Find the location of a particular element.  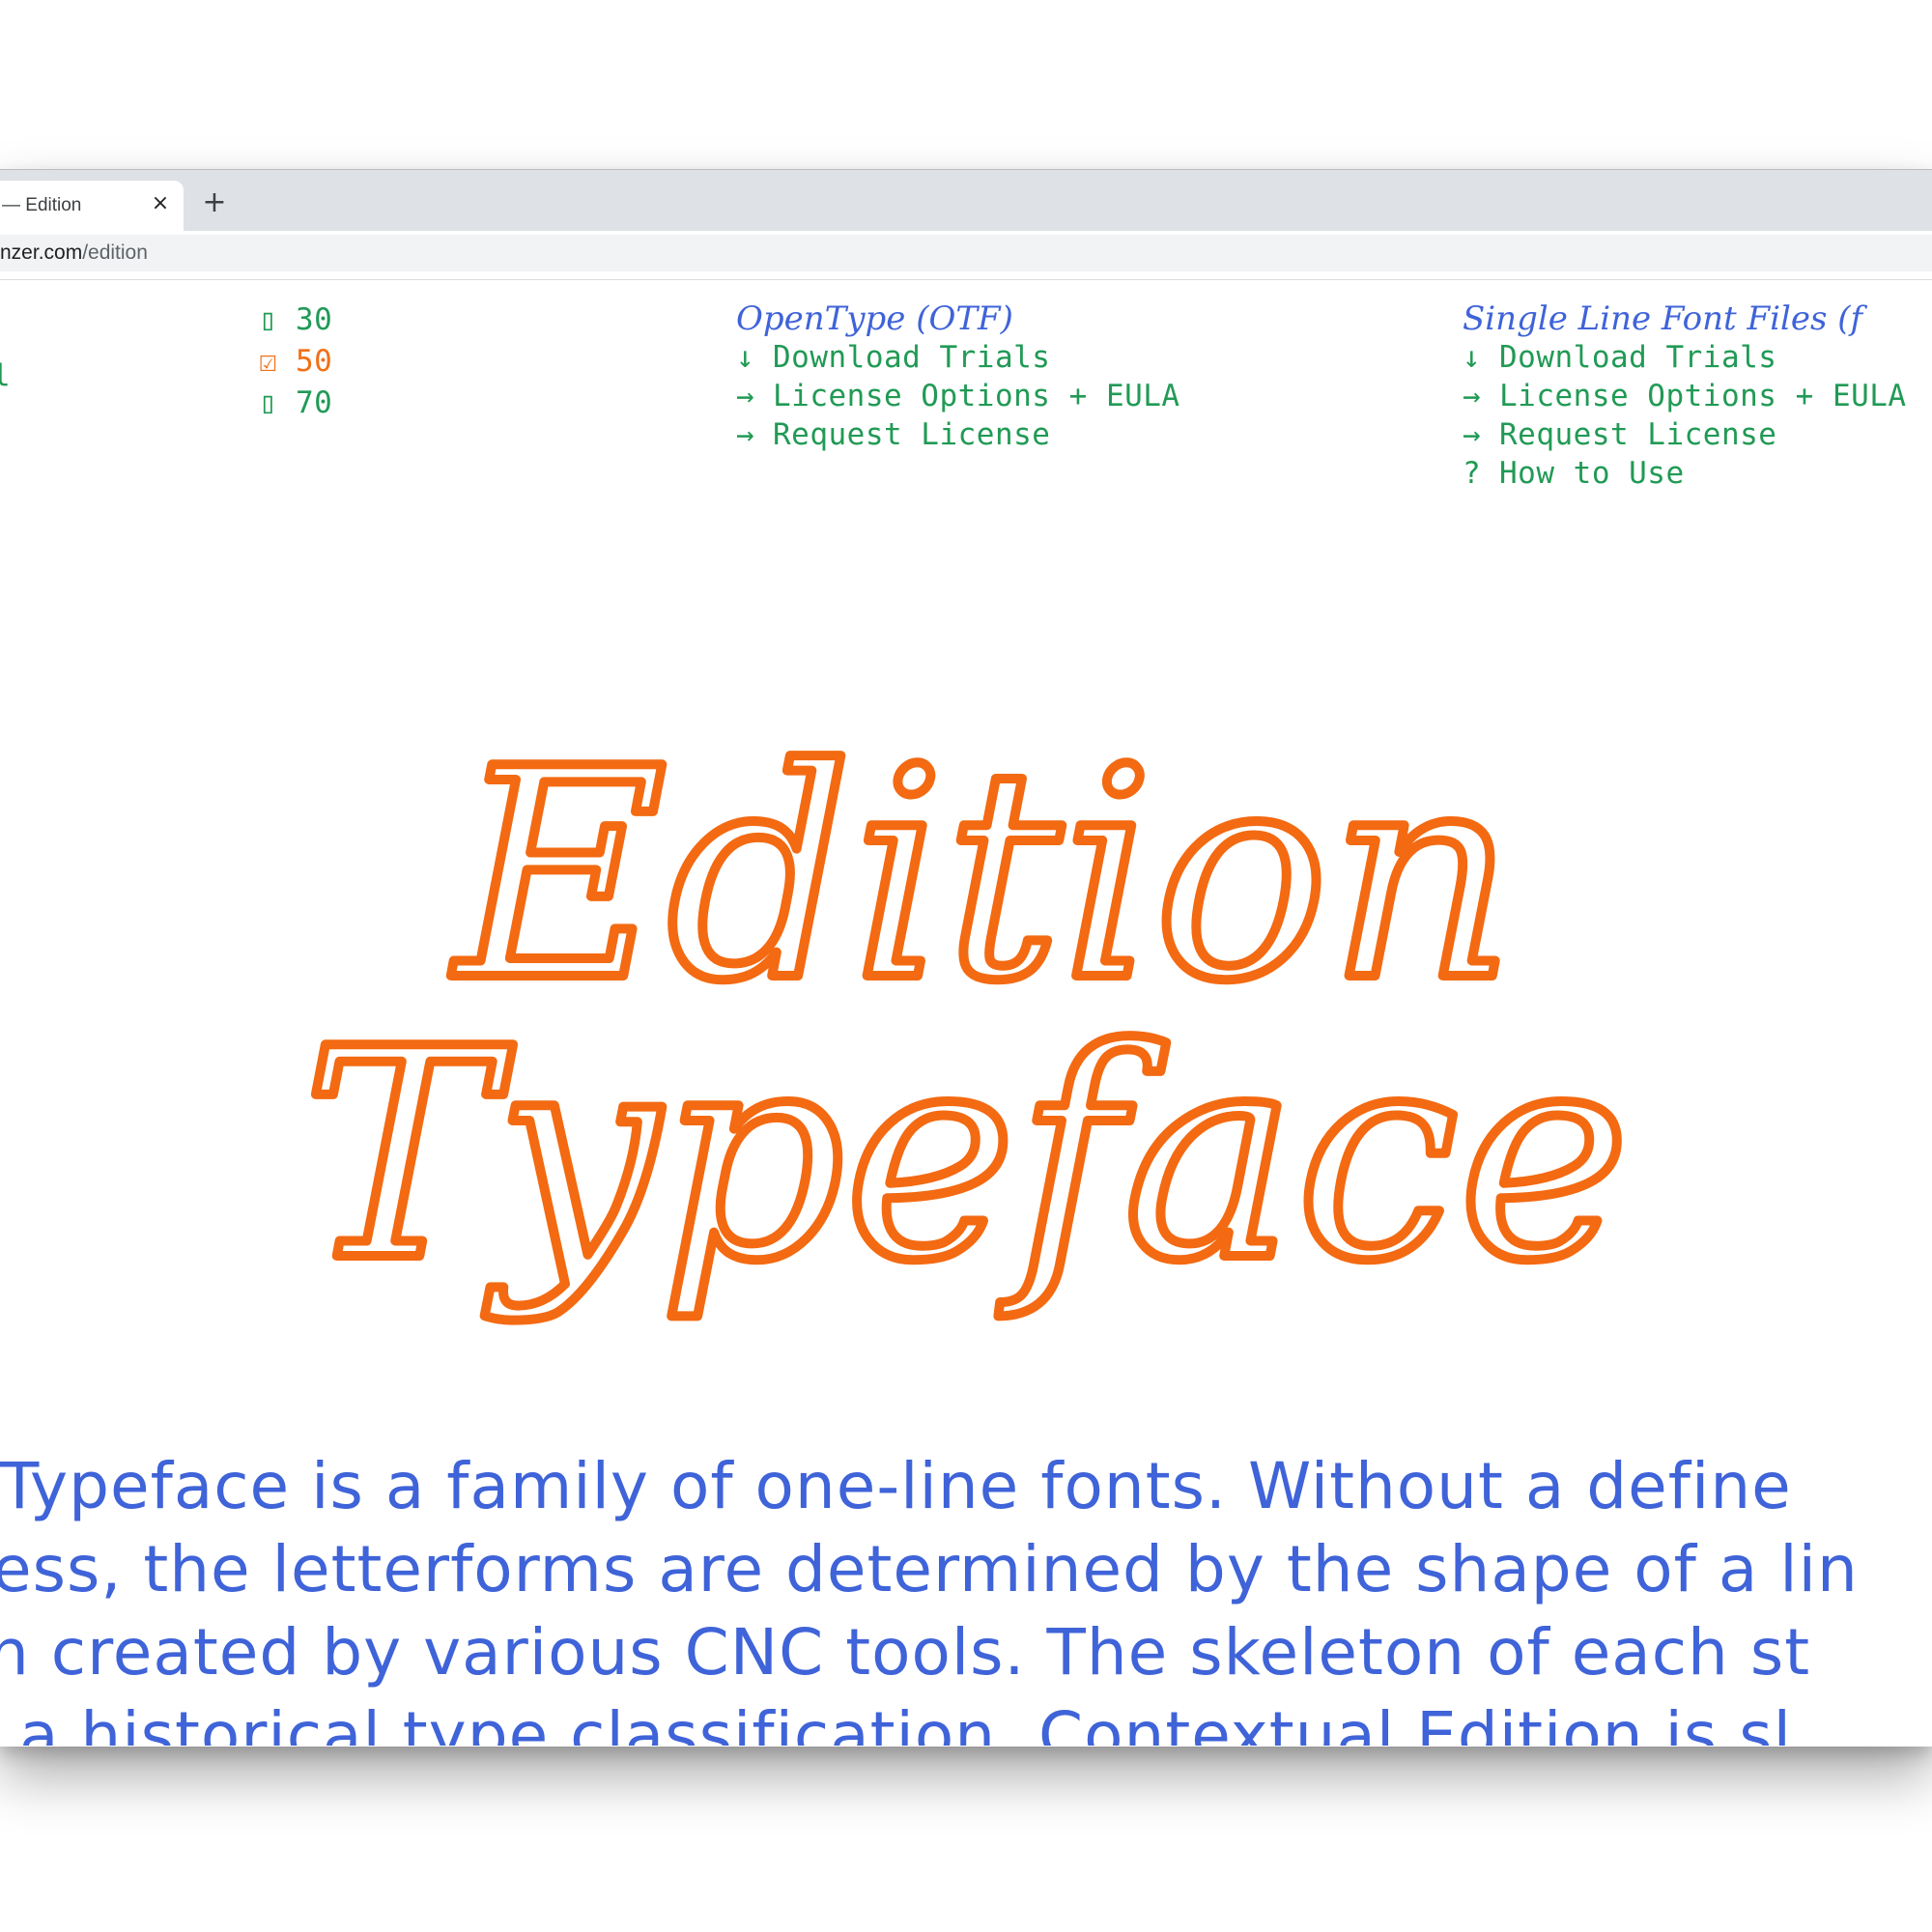

browser-toolbar: nzer.com/edition is located at coordinates (966, 256).